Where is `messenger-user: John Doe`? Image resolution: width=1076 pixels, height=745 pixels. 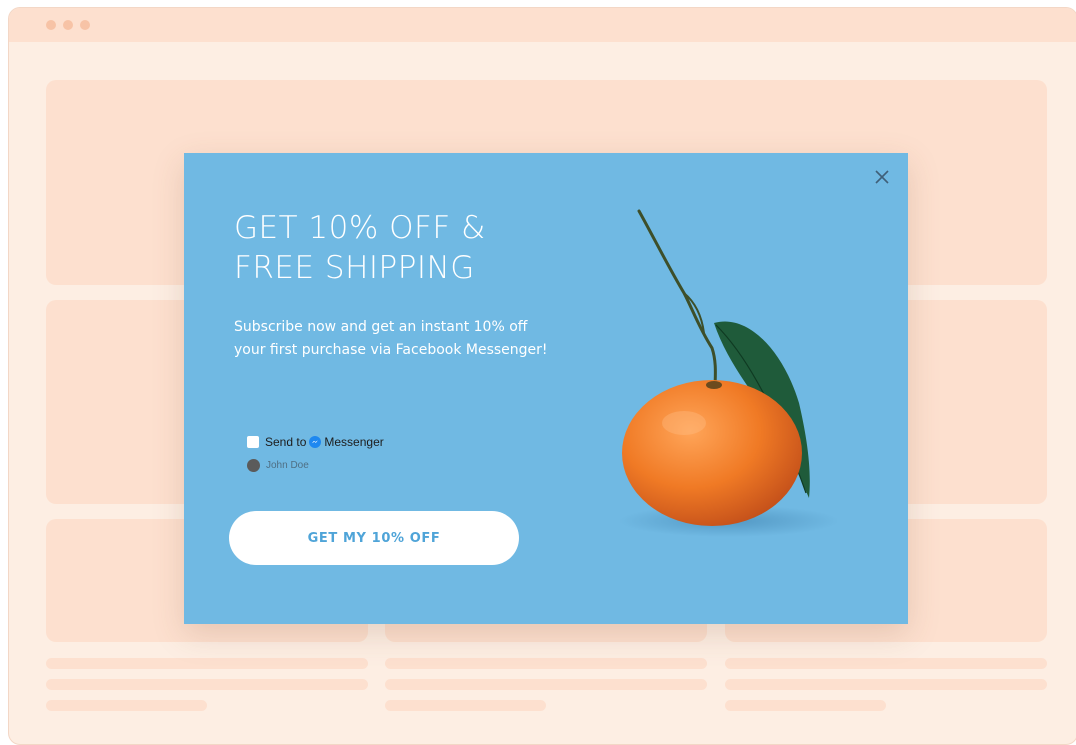
messenger-user: John Doe is located at coordinates (278, 465).